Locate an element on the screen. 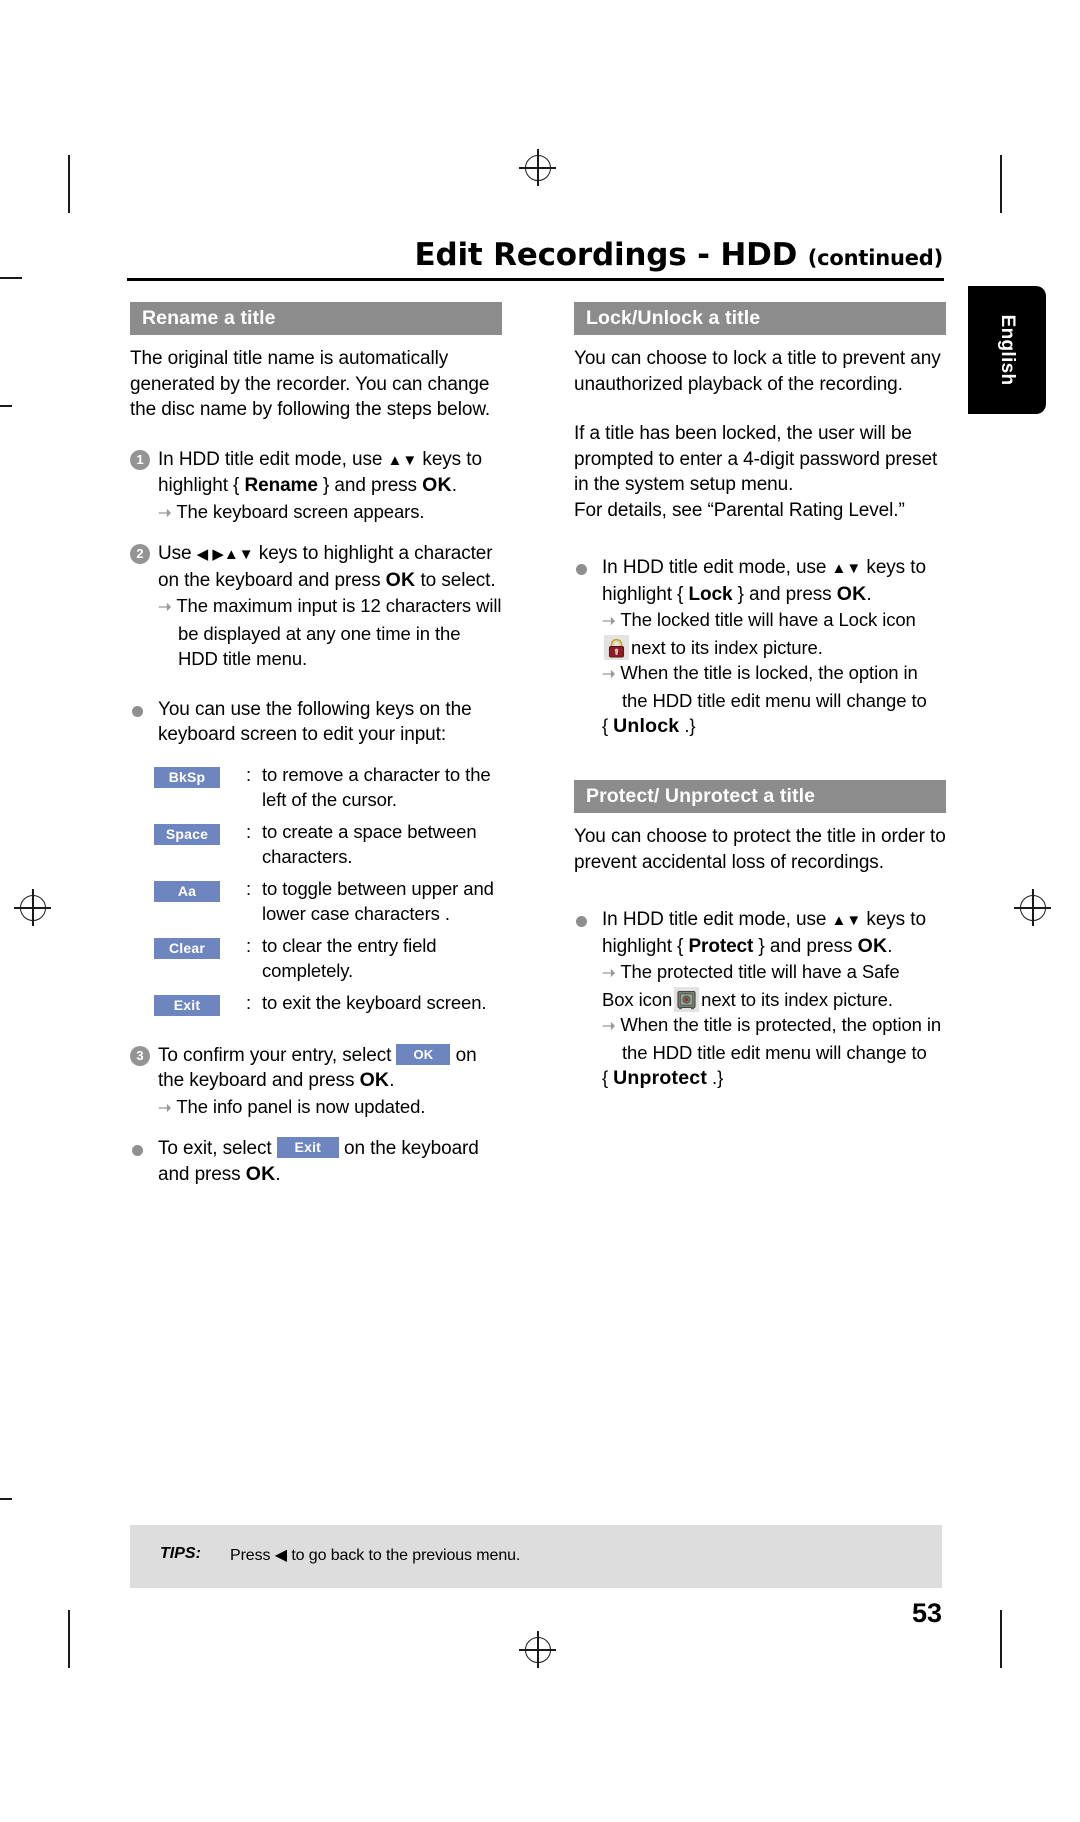 This screenshot has width=1080, height=1822. step-1-text-mid2: } and press is located at coordinates (370, 486).